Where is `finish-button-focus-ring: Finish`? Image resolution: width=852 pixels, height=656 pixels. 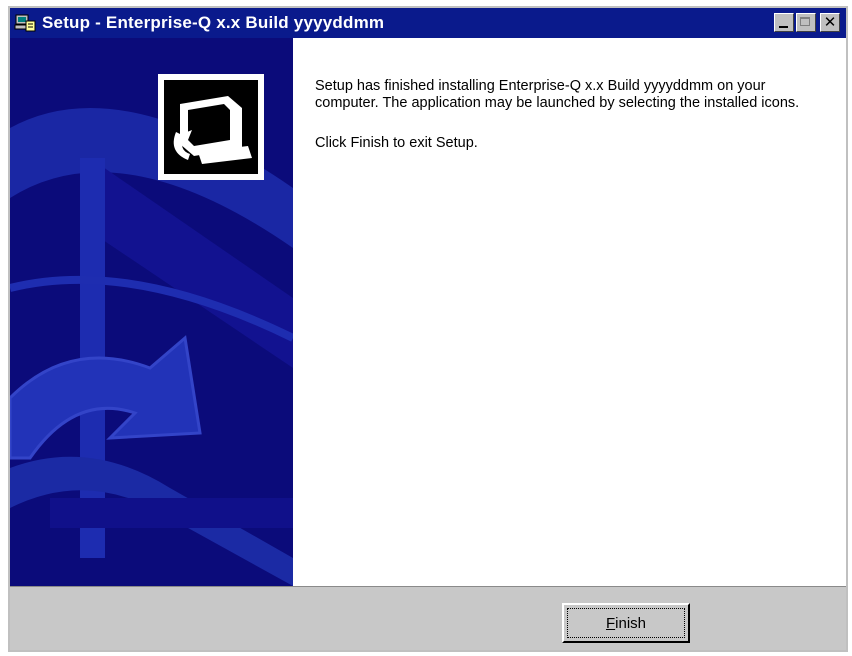
finish-button-focus-ring: Finish is located at coordinates (626, 623).